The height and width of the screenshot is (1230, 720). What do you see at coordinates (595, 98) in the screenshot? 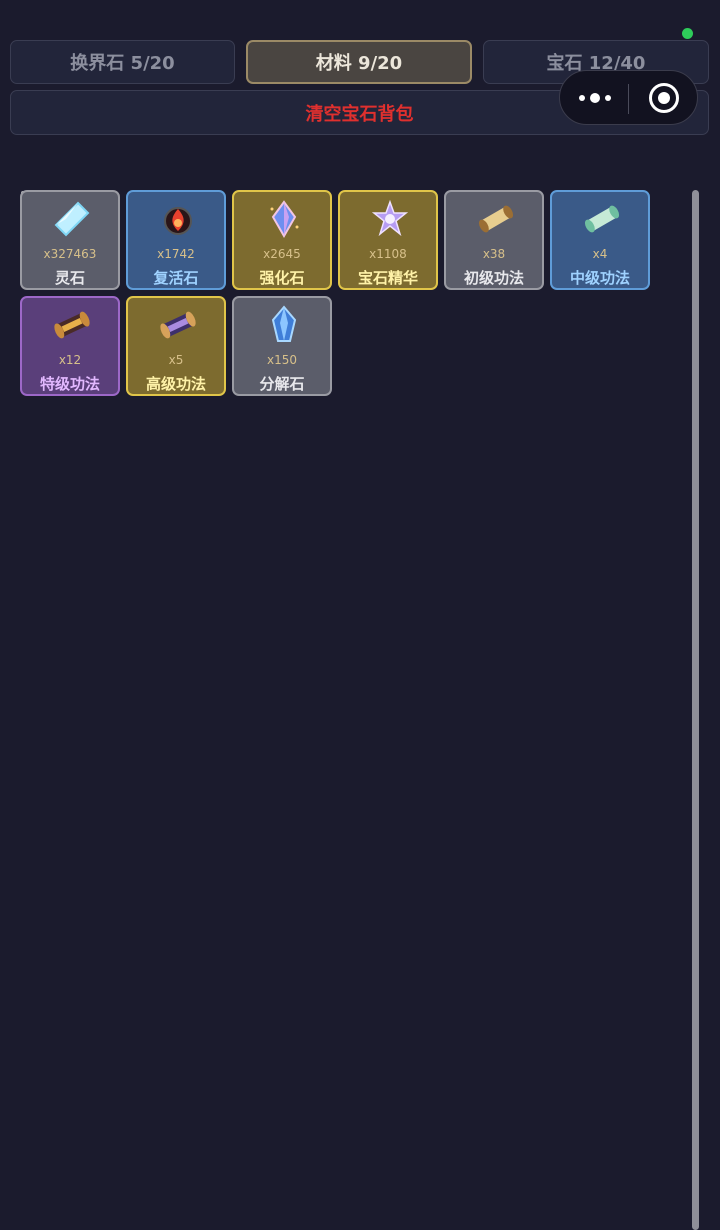
I see `more-icon` at bounding box center [595, 98].